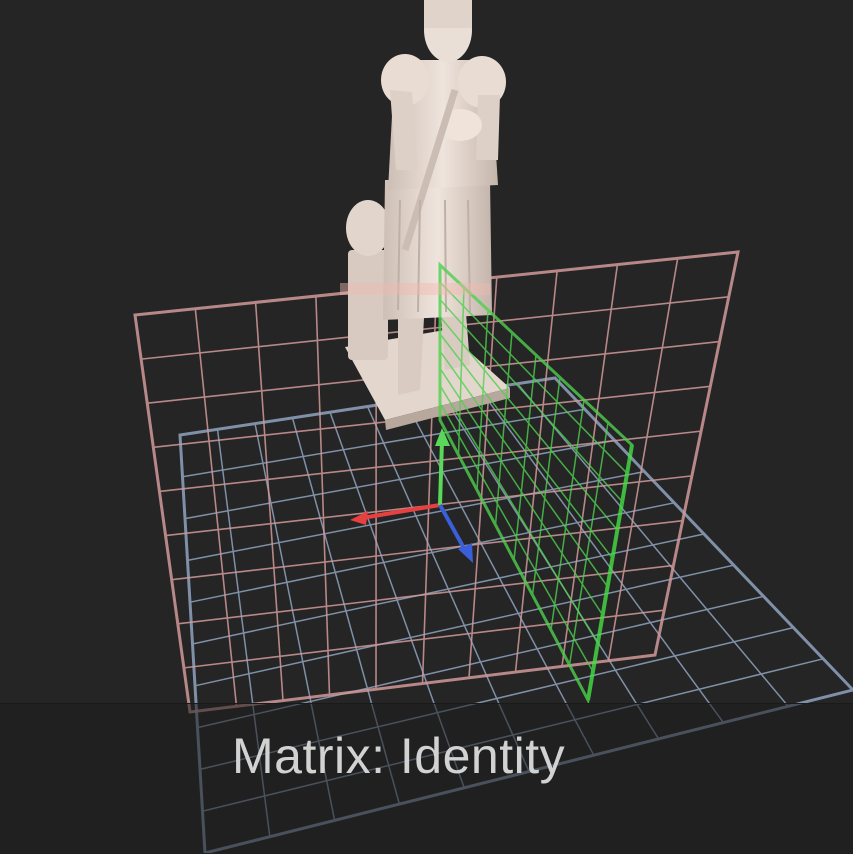 Image resolution: width=853 pixels, height=854 pixels. Describe the element at coordinates (415, 289) in the screenshot. I see `plane-intersection-highlight` at that location.